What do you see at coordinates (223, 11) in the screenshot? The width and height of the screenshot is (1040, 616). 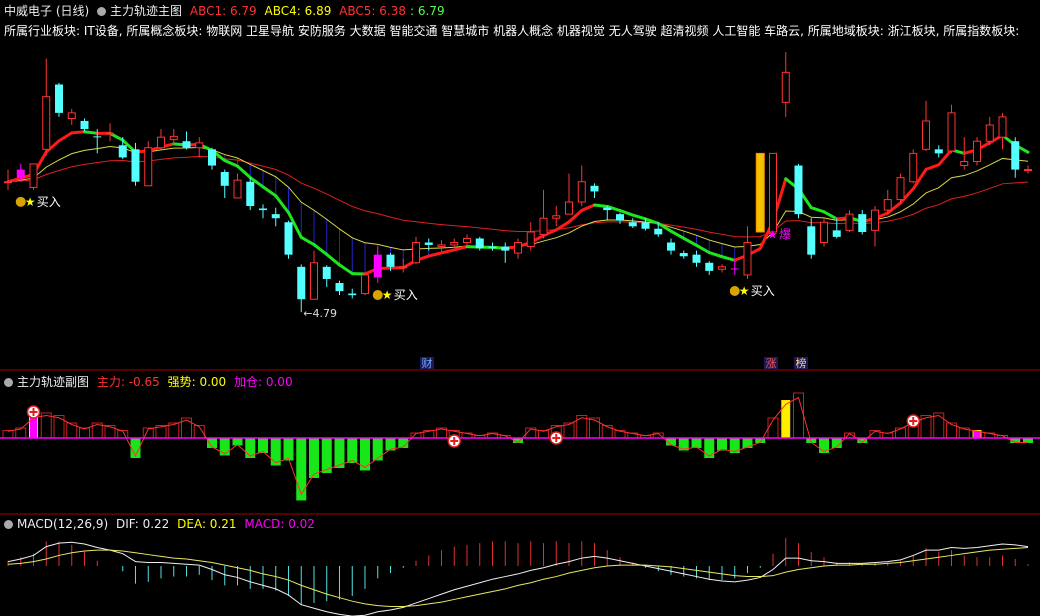 I see `abc1-value: ABC1: 6.79` at bounding box center [223, 11].